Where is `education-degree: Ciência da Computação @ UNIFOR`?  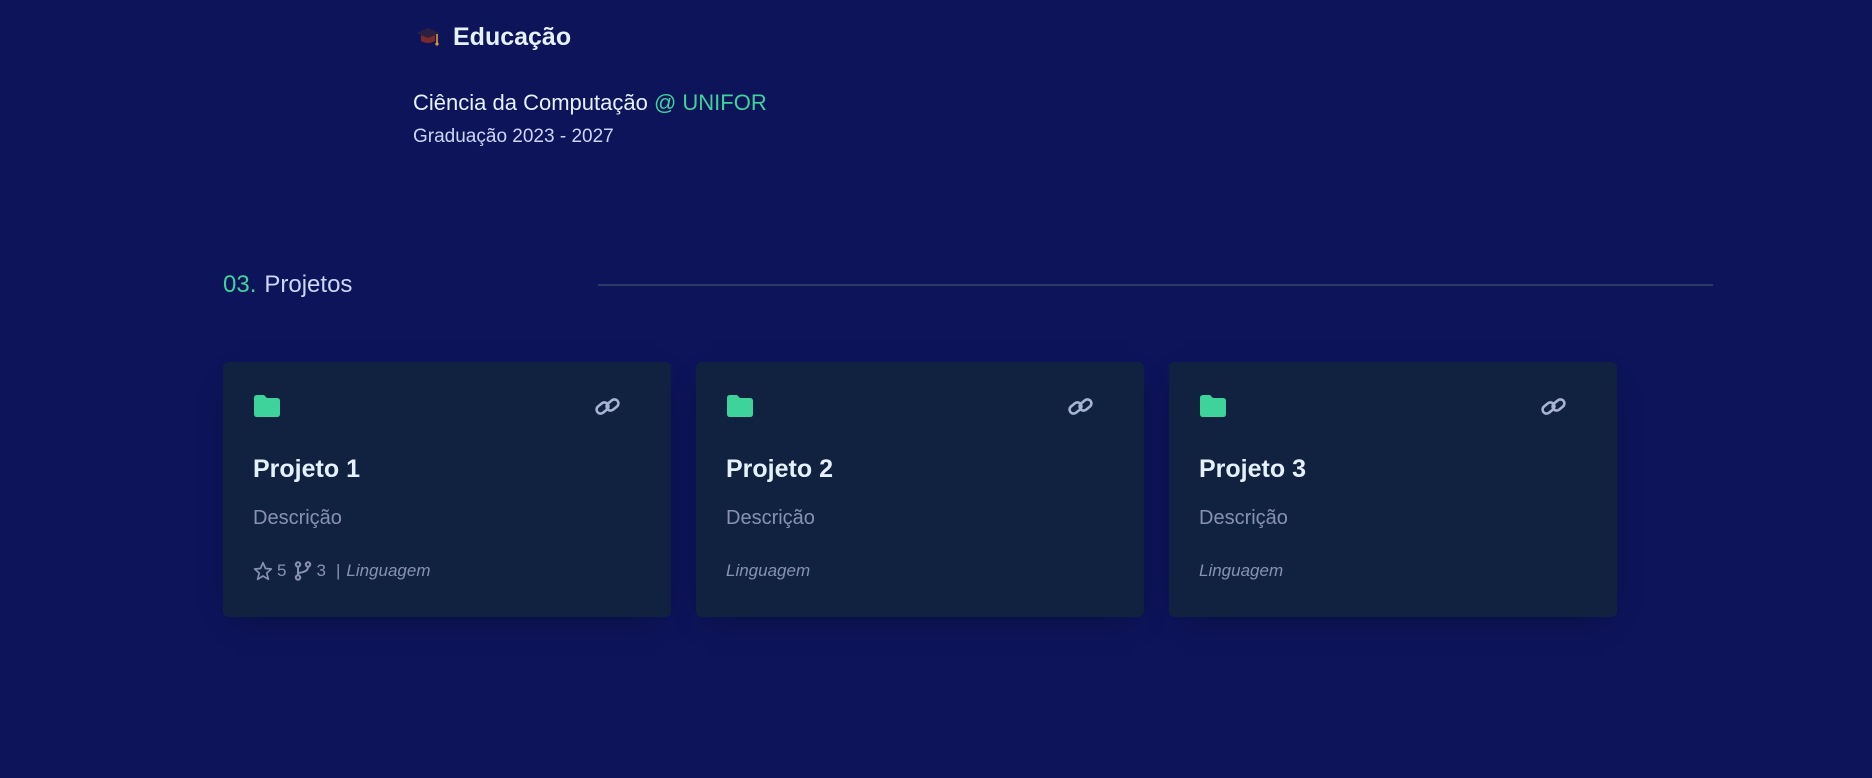 education-degree: Ciência da Computação @ UNIFOR is located at coordinates (590, 103).